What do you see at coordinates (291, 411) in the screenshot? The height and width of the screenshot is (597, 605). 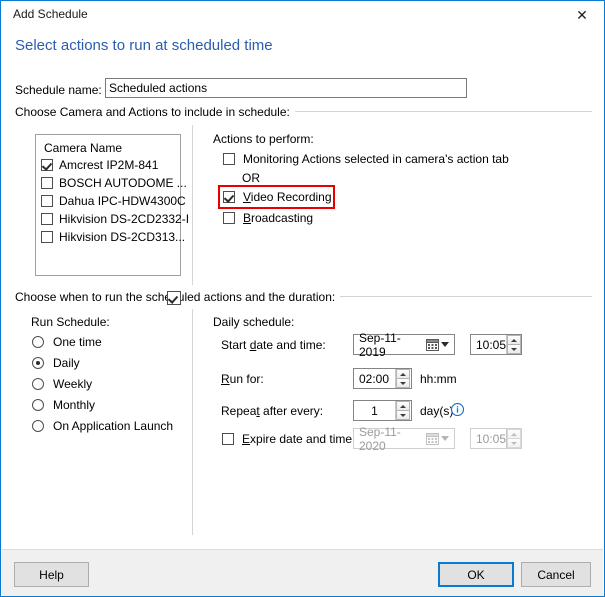 I see `repeat-label: after every:` at bounding box center [291, 411].